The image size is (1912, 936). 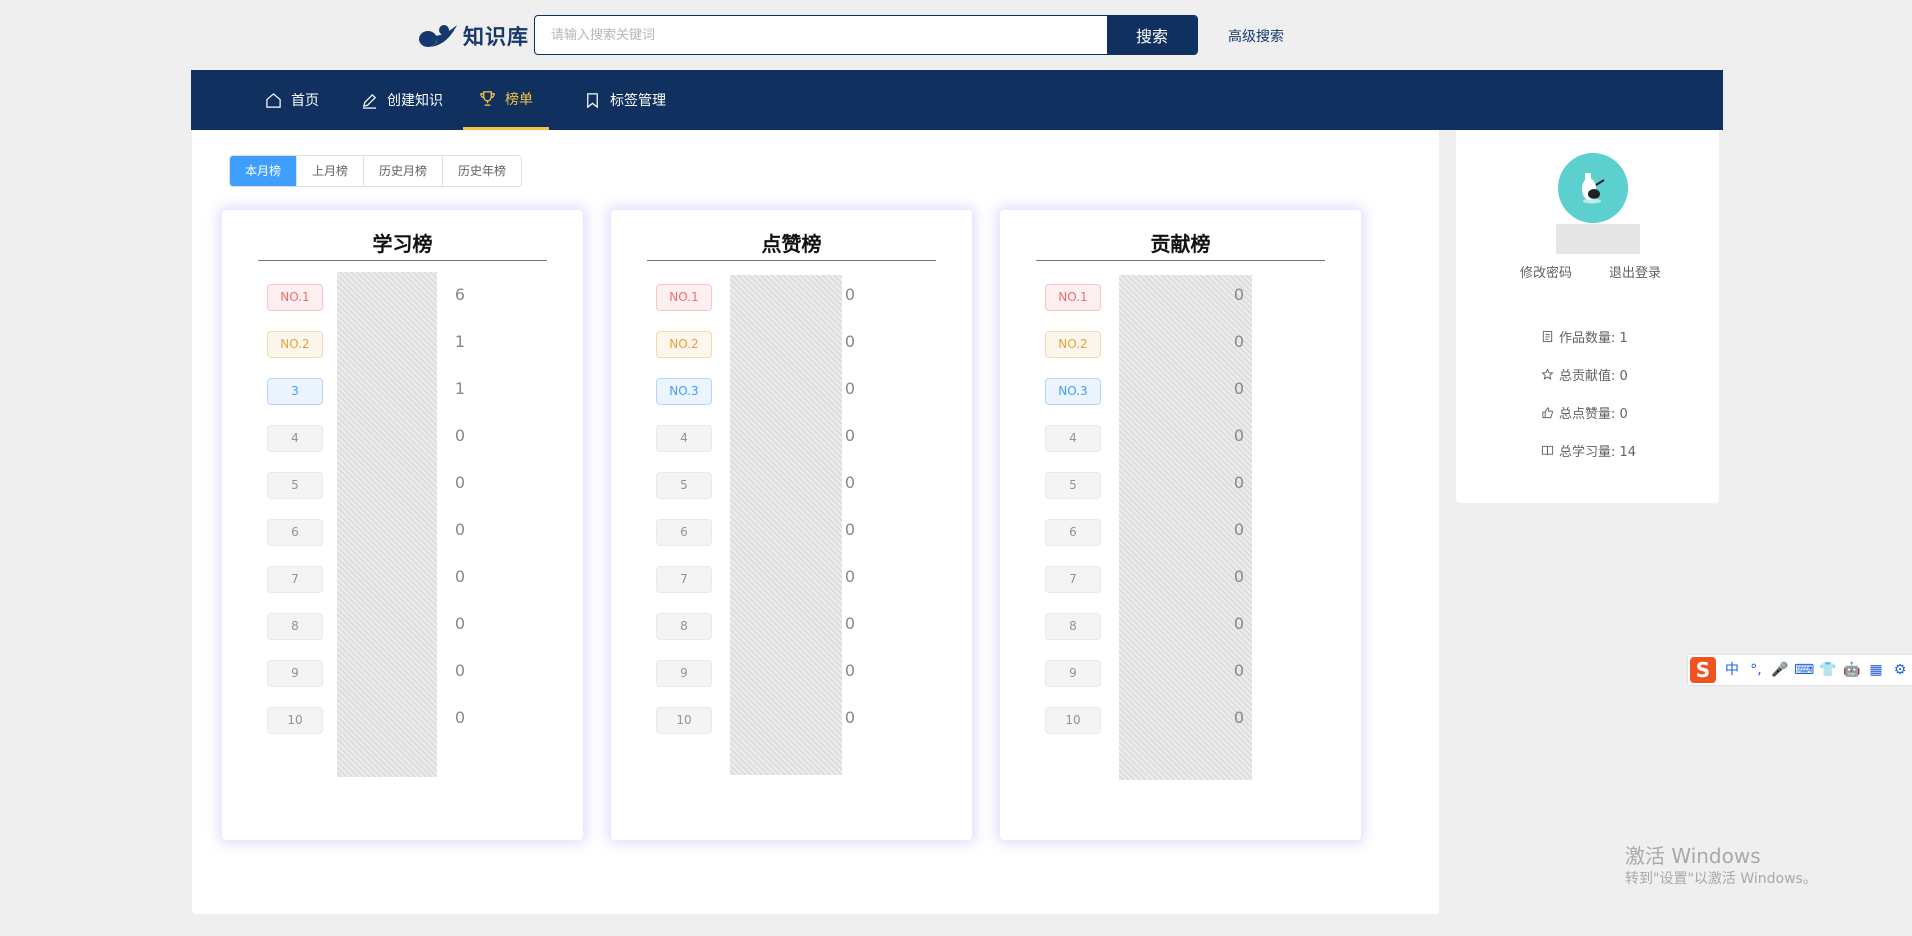 I want to click on card-title: 贡献榜, so click(x=1180, y=244).